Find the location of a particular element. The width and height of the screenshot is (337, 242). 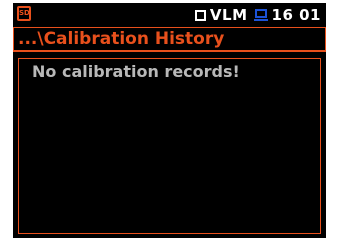

checkbox-icon is located at coordinates (200, 15).